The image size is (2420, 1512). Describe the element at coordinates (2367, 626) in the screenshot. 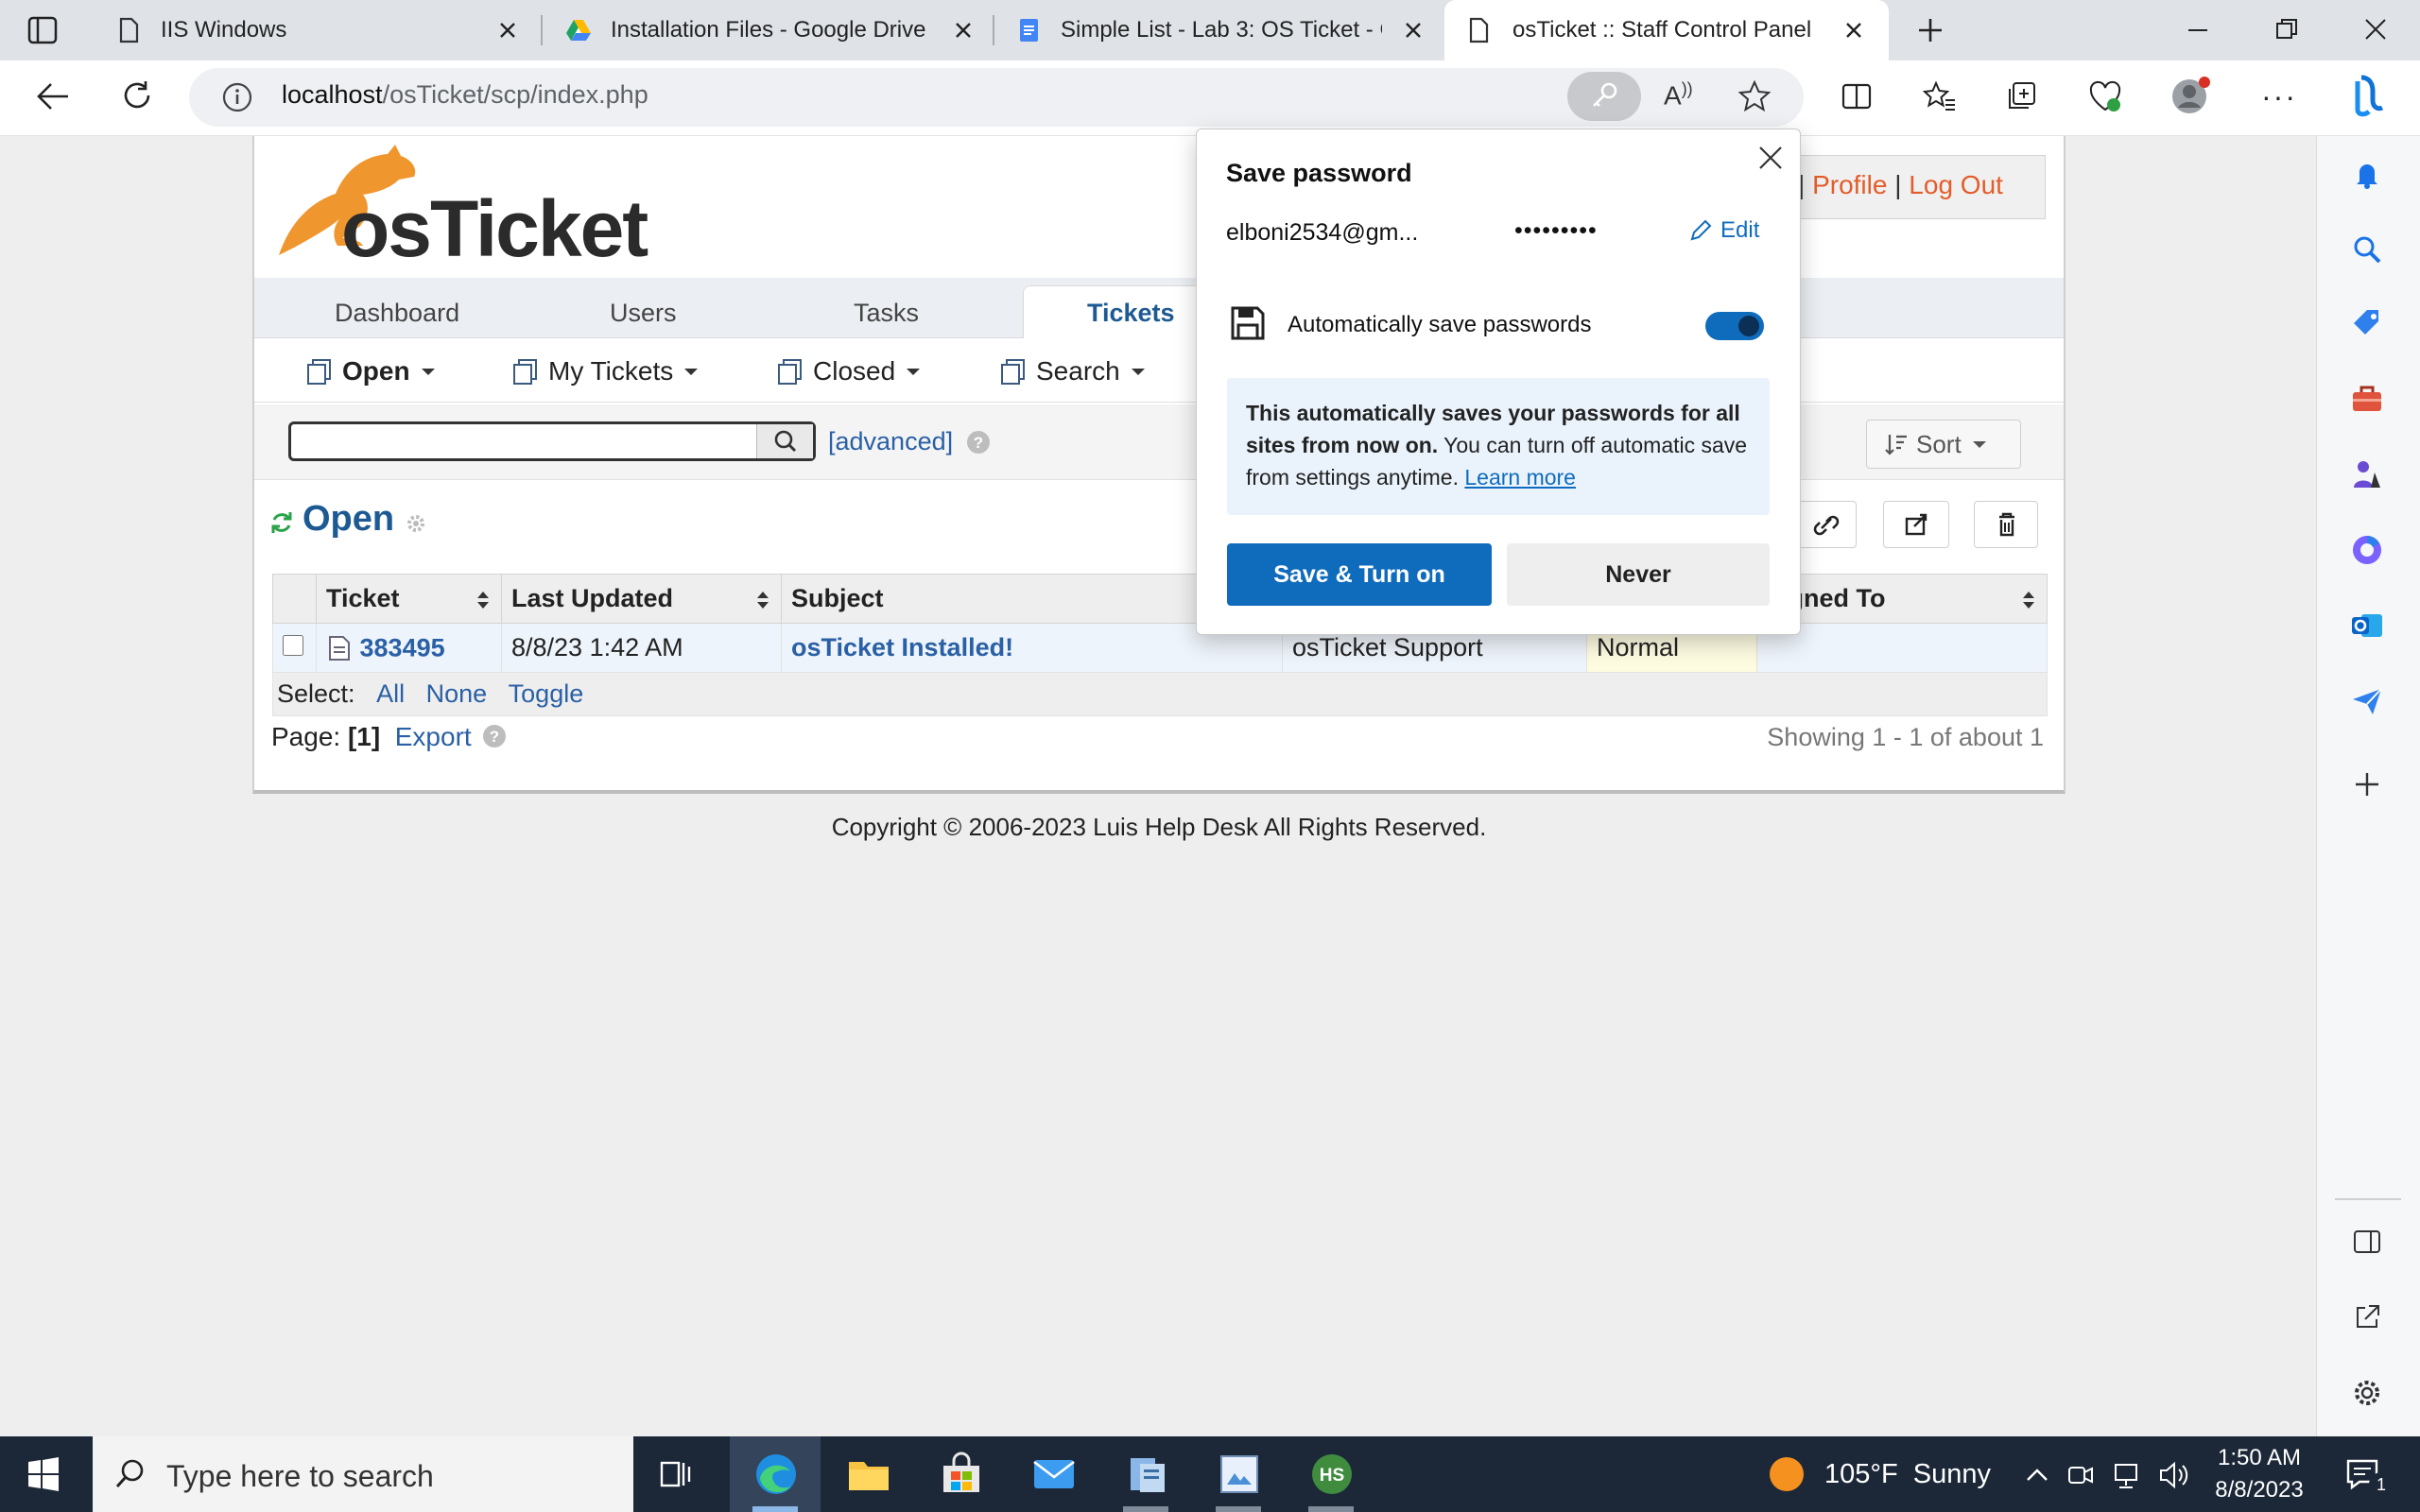

I see `outlook-icon` at that location.